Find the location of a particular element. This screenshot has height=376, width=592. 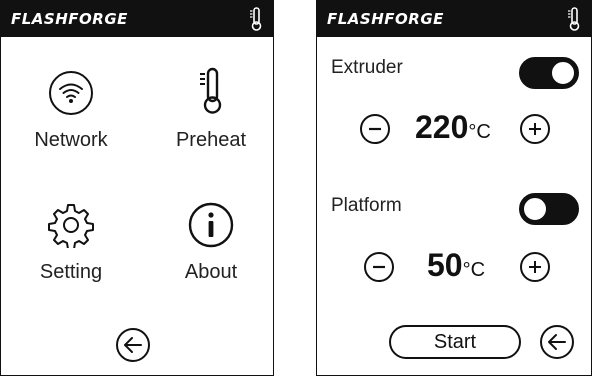

extruder-temp: 220°C is located at coordinates (453, 127).